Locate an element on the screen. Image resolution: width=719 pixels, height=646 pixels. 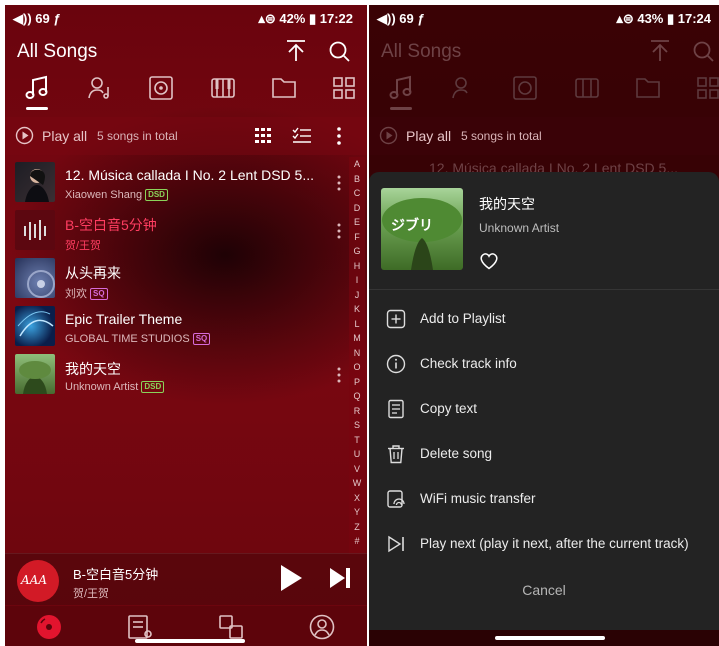
menu-label: Check track info is located at coordinates (468, 363).